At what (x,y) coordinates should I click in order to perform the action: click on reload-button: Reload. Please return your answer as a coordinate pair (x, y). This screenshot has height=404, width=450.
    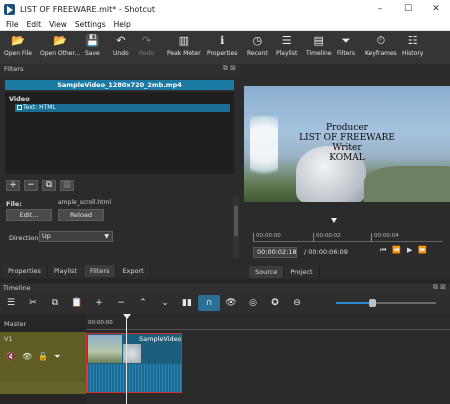
    Looking at the image, I should click on (81, 215).